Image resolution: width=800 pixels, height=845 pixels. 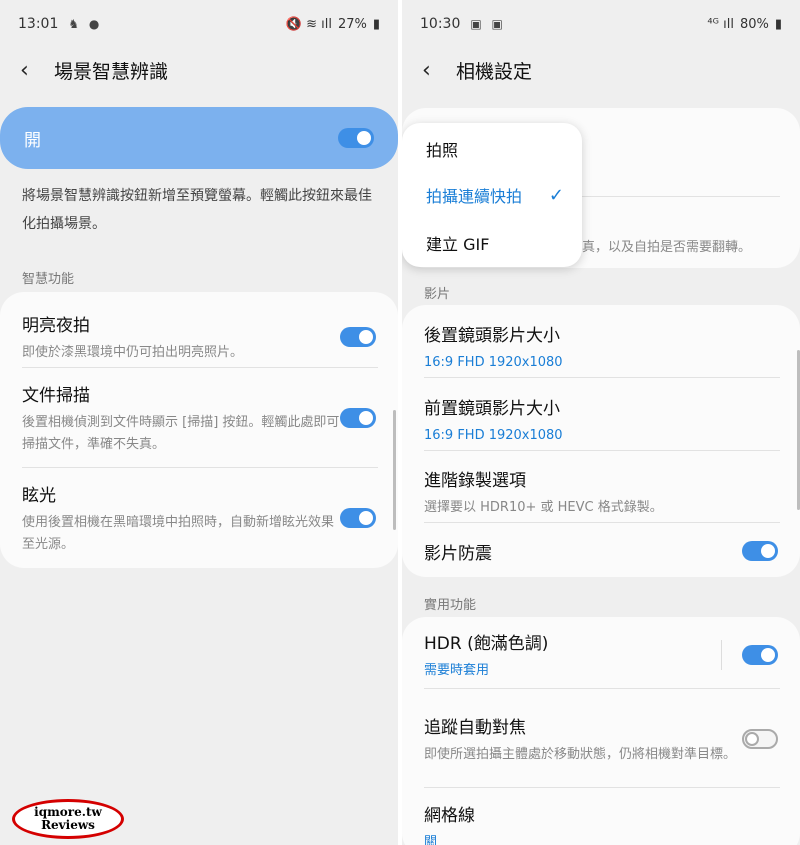 I want to click on signal-icons: ⁴ᴳ ıll, so click(x=720, y=24).